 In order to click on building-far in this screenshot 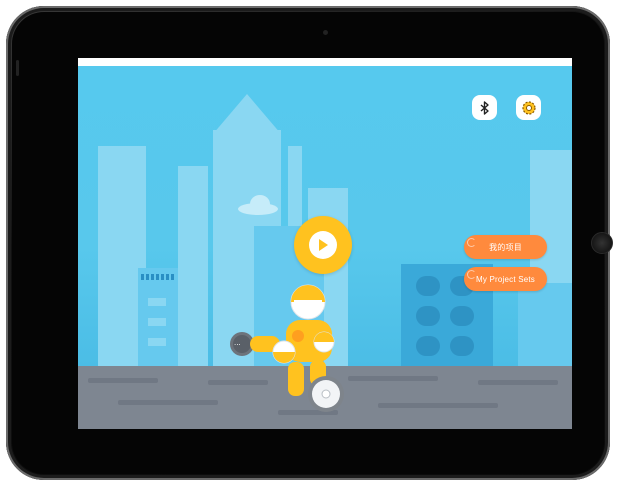, I will do `click(193, 266)`.